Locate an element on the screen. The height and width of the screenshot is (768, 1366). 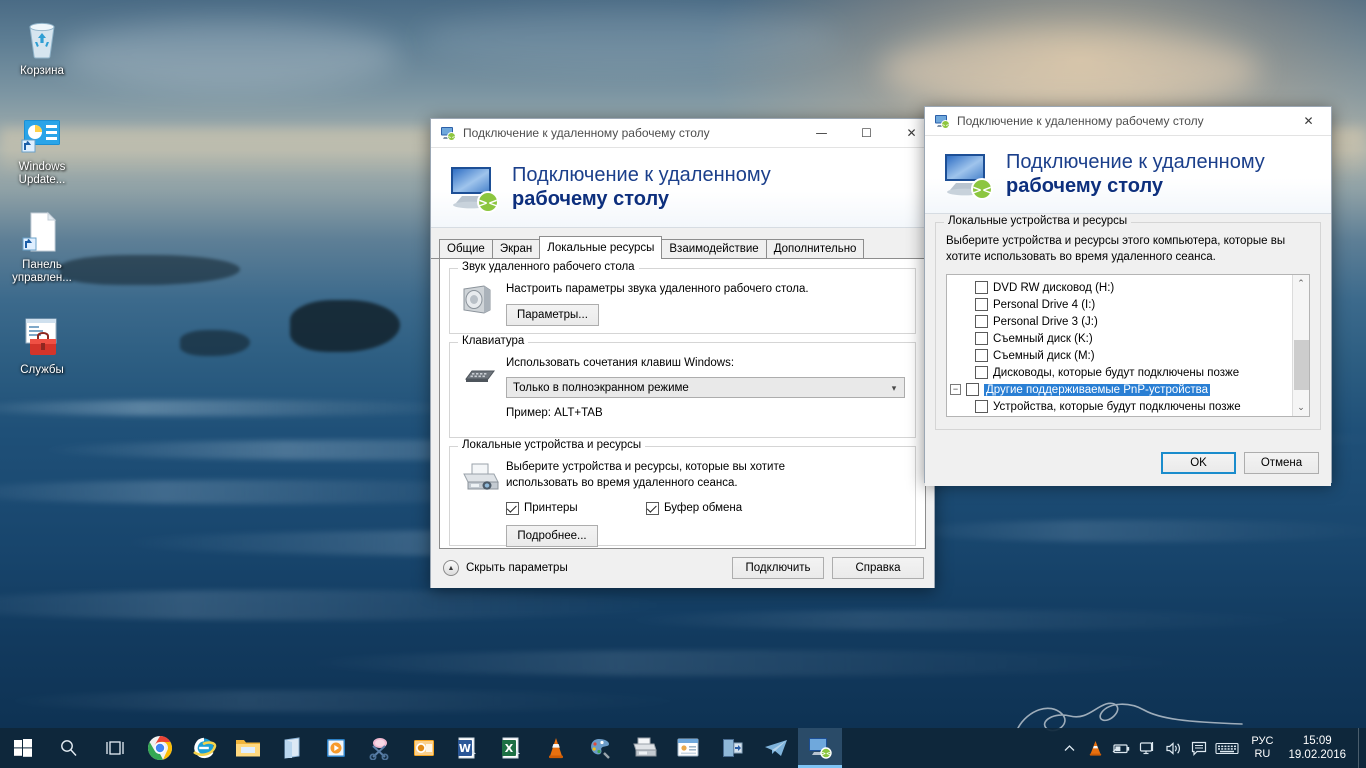
list-item: Personal Drive 4 (I:) is located at coordinates (1119, 304).